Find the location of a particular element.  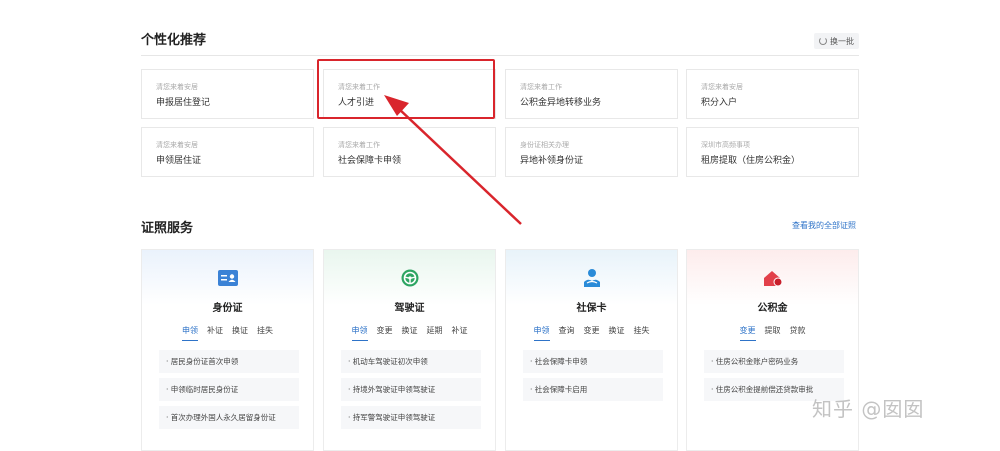

service-list: · 社会保障卡申领 · 社会保障卡启用 is located at coordinates (593, 378).